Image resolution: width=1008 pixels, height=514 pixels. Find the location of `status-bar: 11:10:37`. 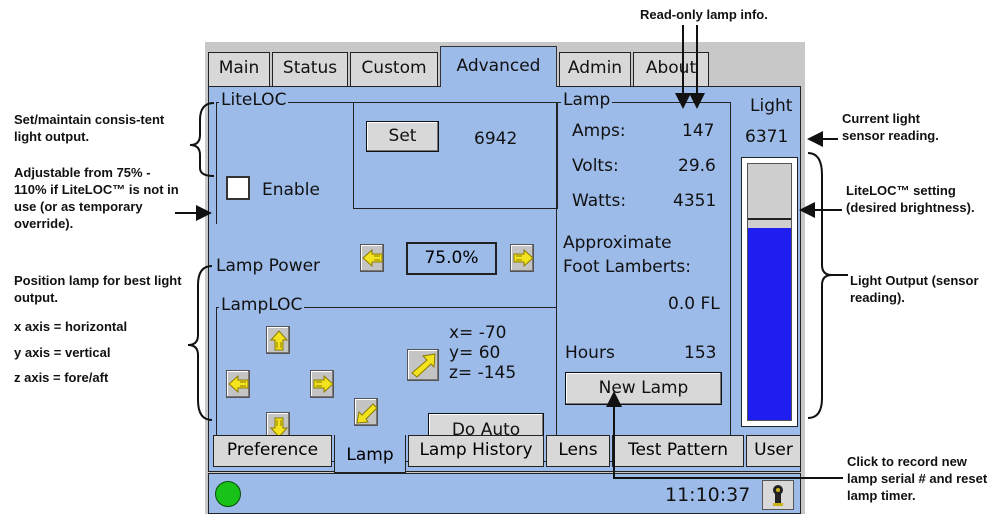

status-bar: 11:10:37 is located at coordinates (504, 493).